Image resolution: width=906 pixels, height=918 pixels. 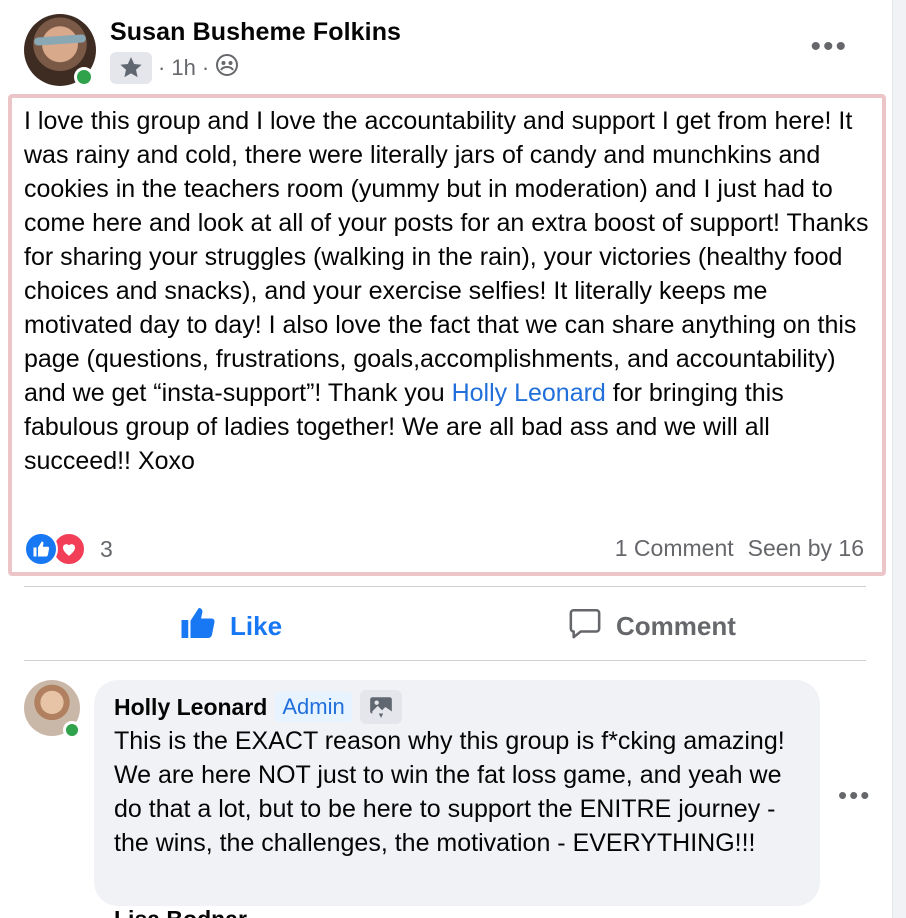 What do you see at coordinates (256, 625) in the screenshot?
I see `like-label: Like` at bounding box center [256, 625].